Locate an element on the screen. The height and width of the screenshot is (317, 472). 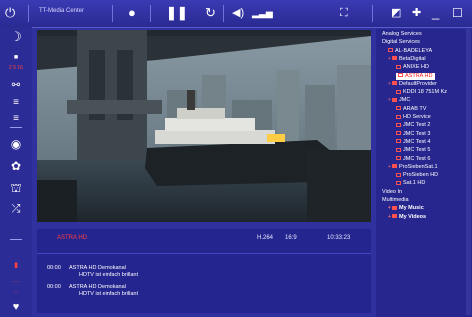
record-icon: ● is located at coordinates (132, 13).